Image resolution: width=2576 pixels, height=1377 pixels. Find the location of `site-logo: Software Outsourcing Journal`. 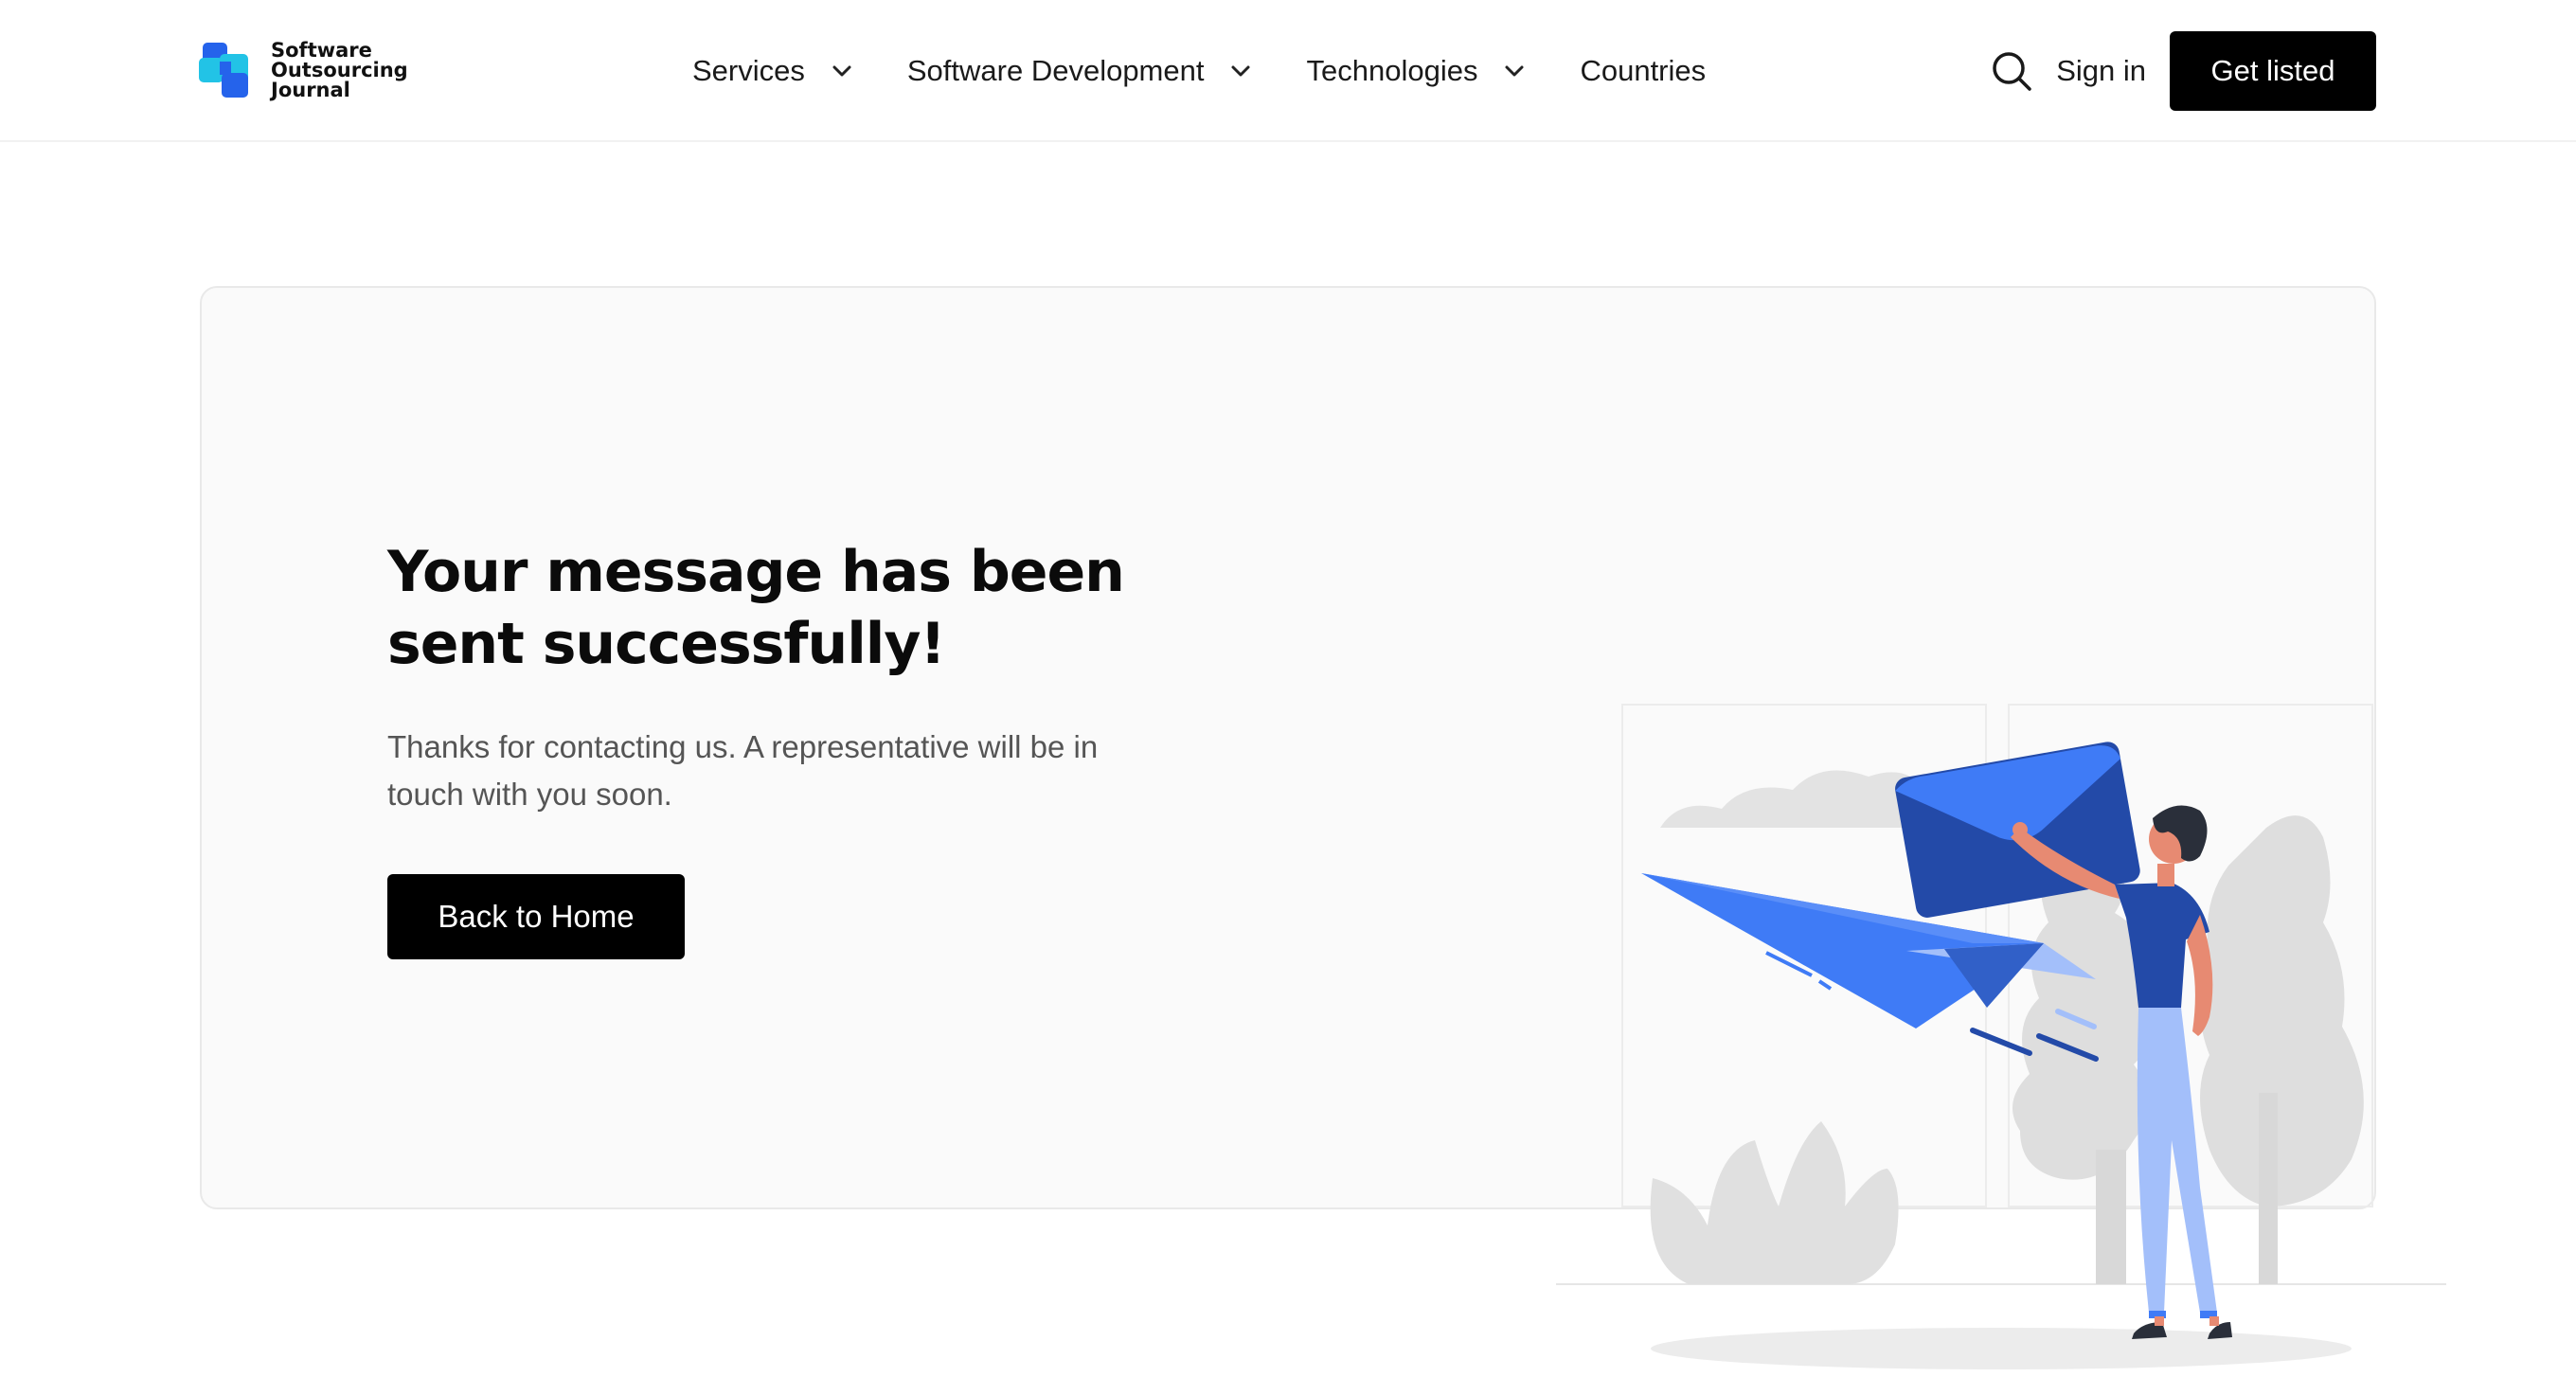

site-logo: Software Outsourcing Journal is located at coordinates (303, 70).